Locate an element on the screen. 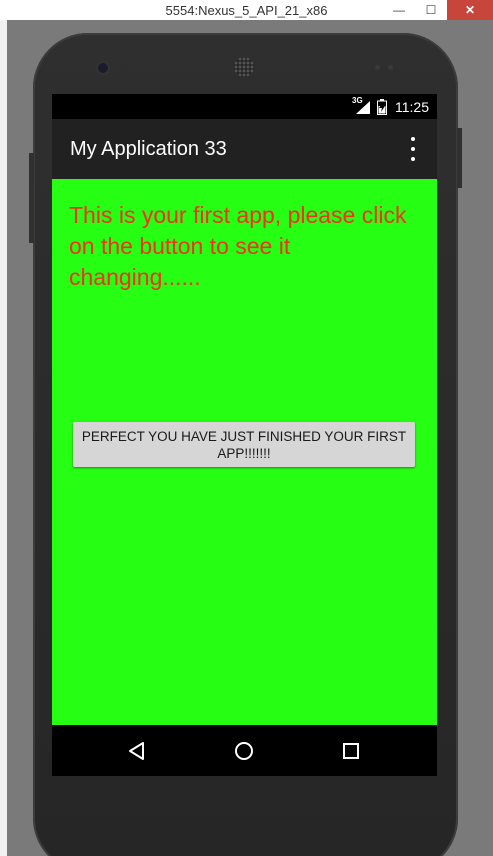  network-type-label: 3G is located at coordinates (357, 100).